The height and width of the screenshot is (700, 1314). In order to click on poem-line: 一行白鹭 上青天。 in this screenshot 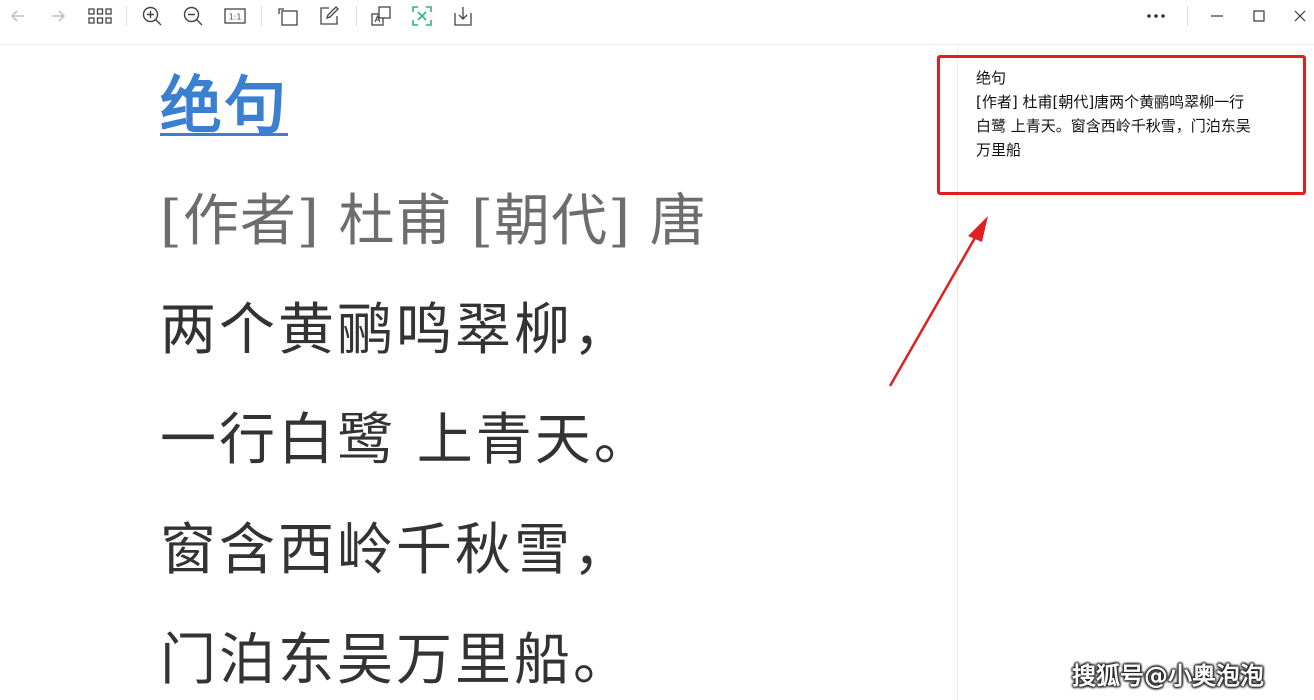, I will do `click(406, 440)`.